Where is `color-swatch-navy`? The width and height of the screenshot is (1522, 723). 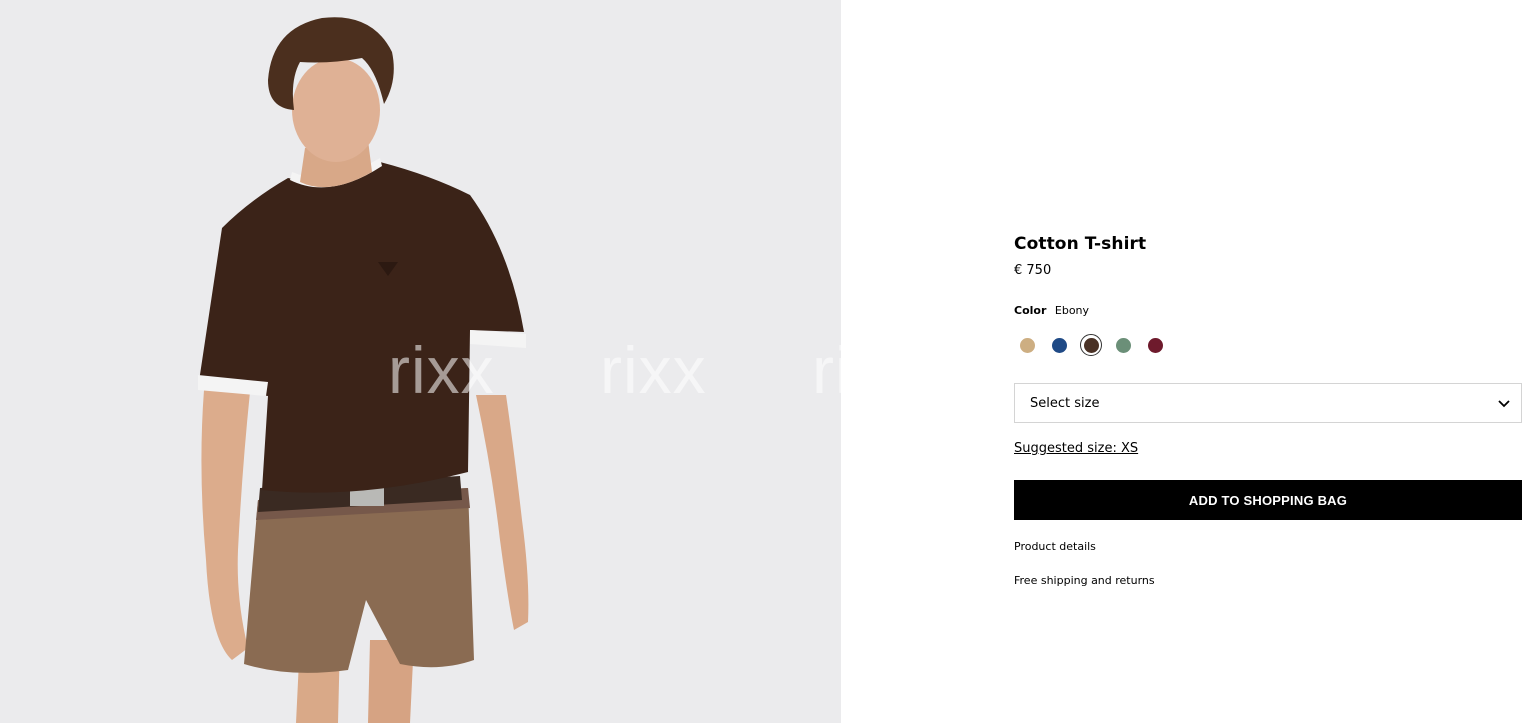
color-swatch-navy is located at coordinates (1059, 345).